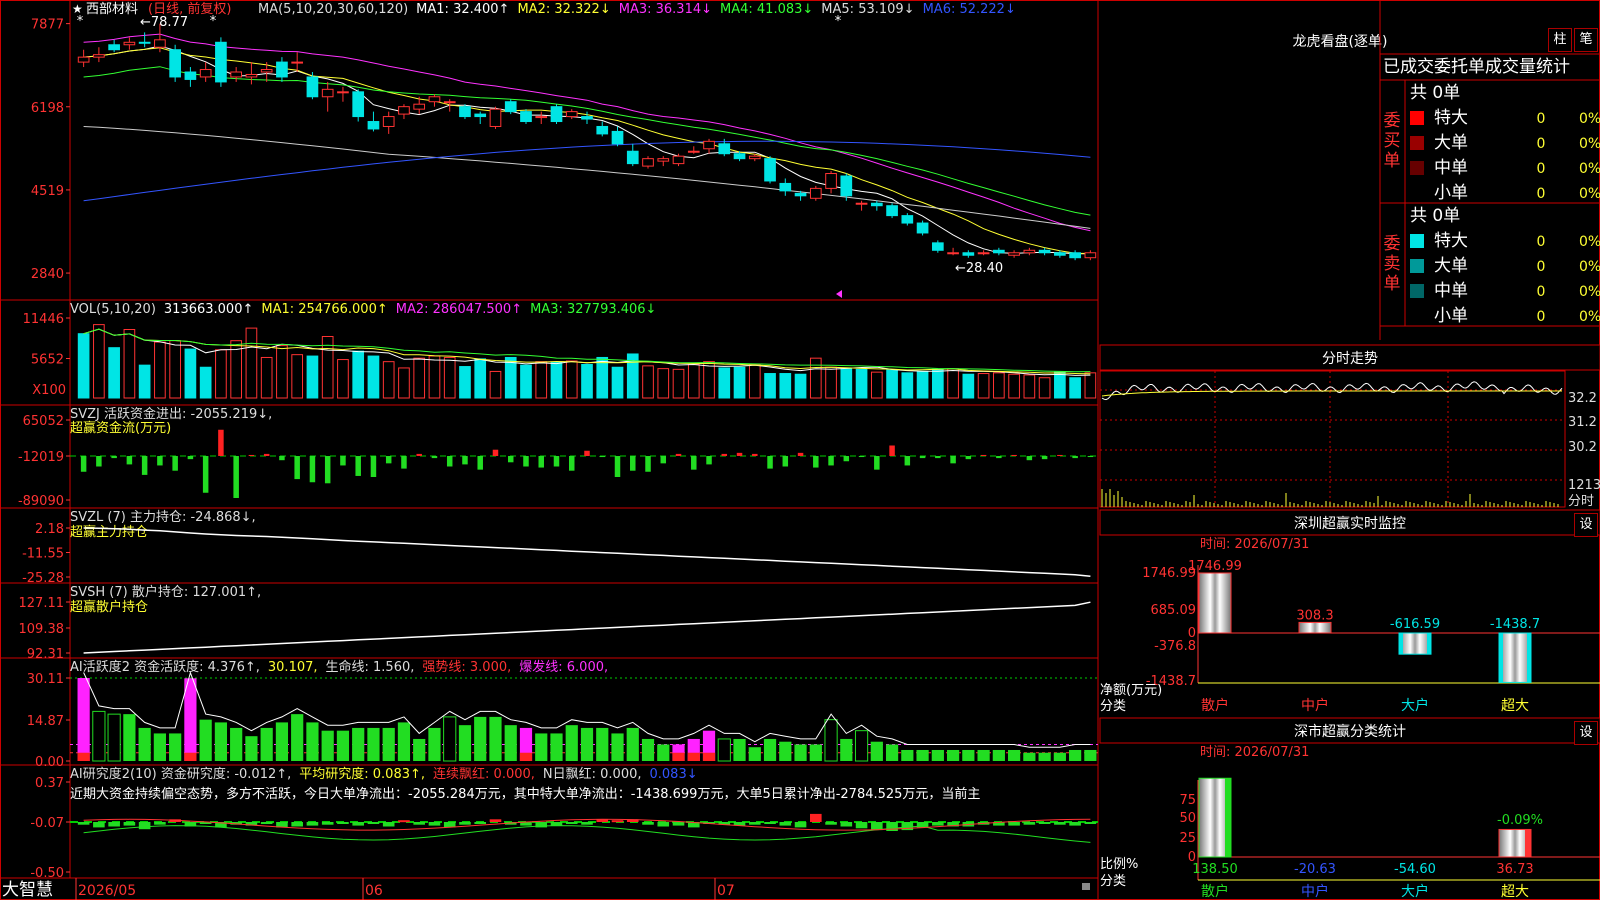 This screenshot has height=900, width=1600. Describe the element at coordinates (1589, 119) in the screenshot. I see `order-percent: 0%` at that location.